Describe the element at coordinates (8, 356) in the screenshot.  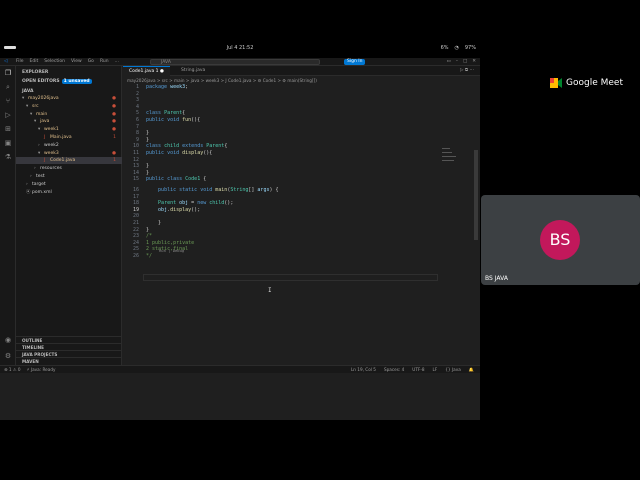
I see `settings-gear-icon: ⚙` at that location.